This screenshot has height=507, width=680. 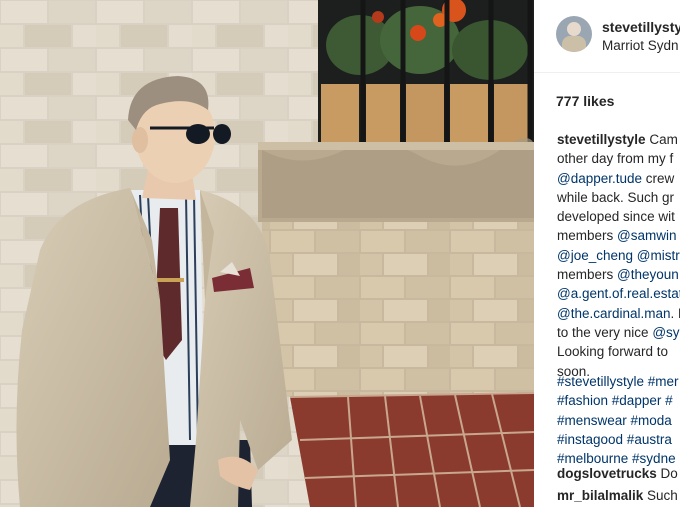 I want to click on hashtag-line: #menswear #moda, so click(x=618, y=420).